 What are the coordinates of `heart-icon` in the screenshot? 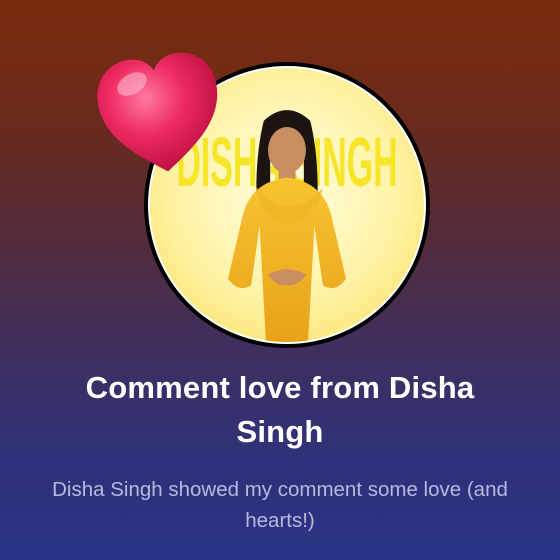 It's located at (160, 114).